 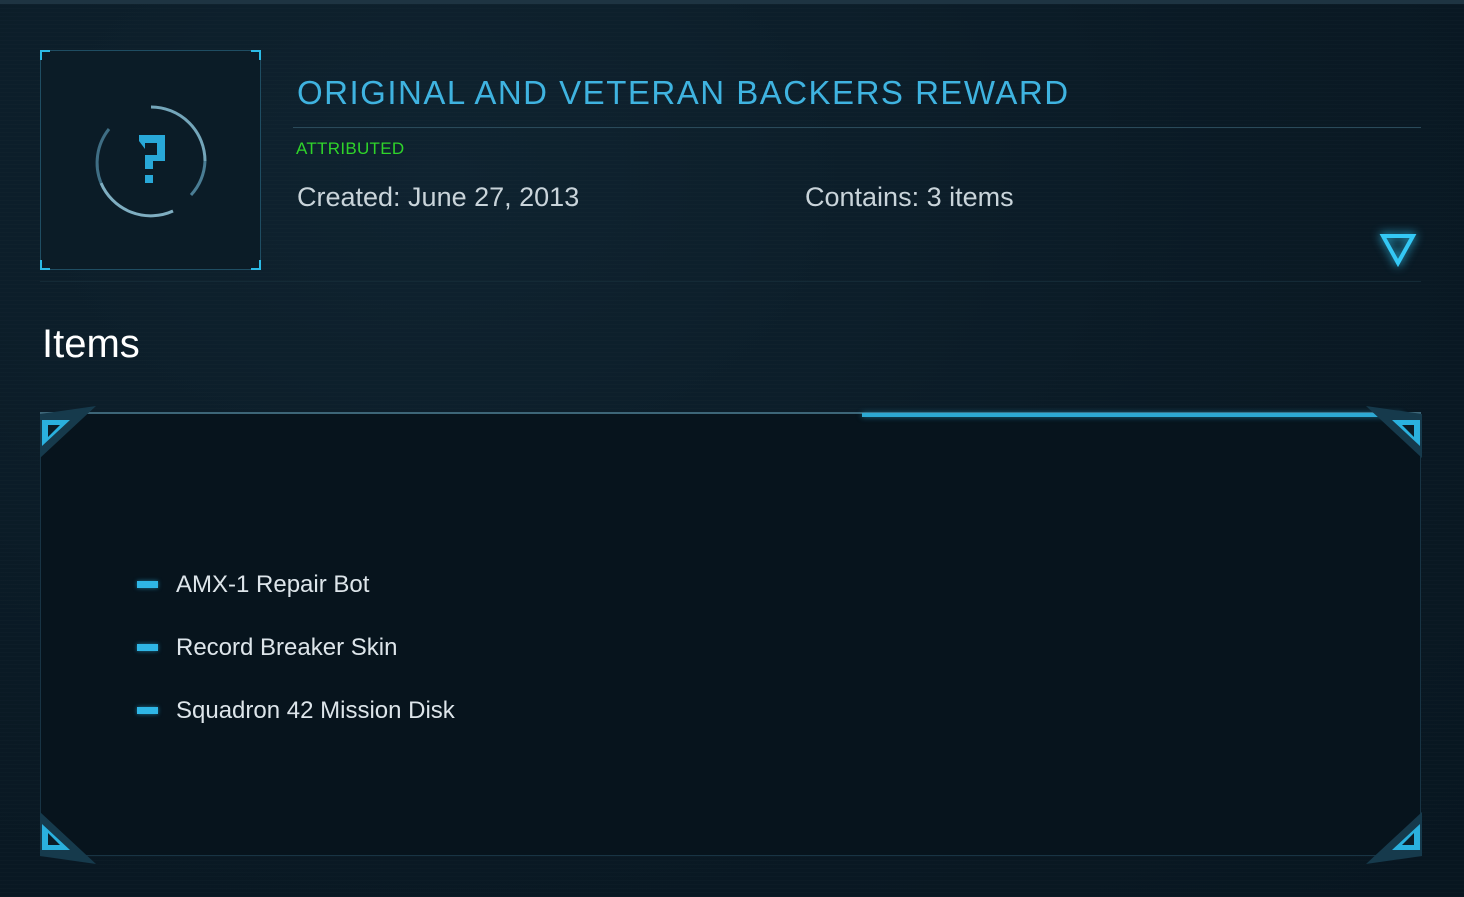 I want to click on pledge-thumbnail, so click(x=150, y=160).